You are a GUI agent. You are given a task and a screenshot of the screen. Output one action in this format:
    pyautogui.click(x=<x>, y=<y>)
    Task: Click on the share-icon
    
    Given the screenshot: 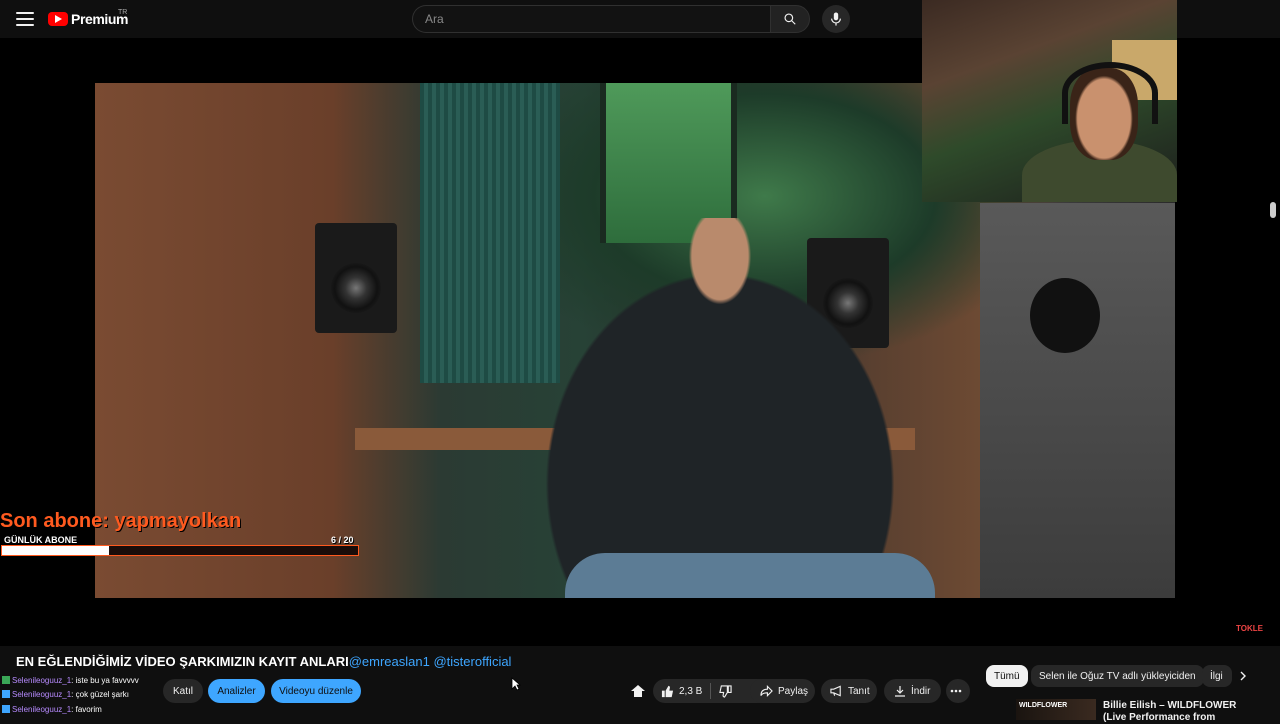 What is the action you would take?
    pyautogui.click(x=766, y=691)
    